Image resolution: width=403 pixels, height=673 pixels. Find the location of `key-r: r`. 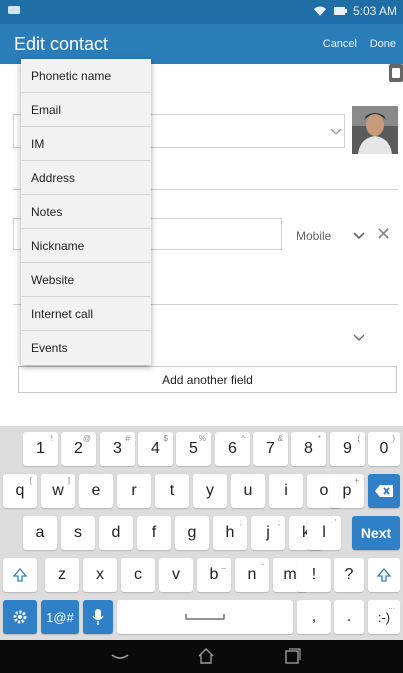

key-r: r is located at coordinates (134, 491).